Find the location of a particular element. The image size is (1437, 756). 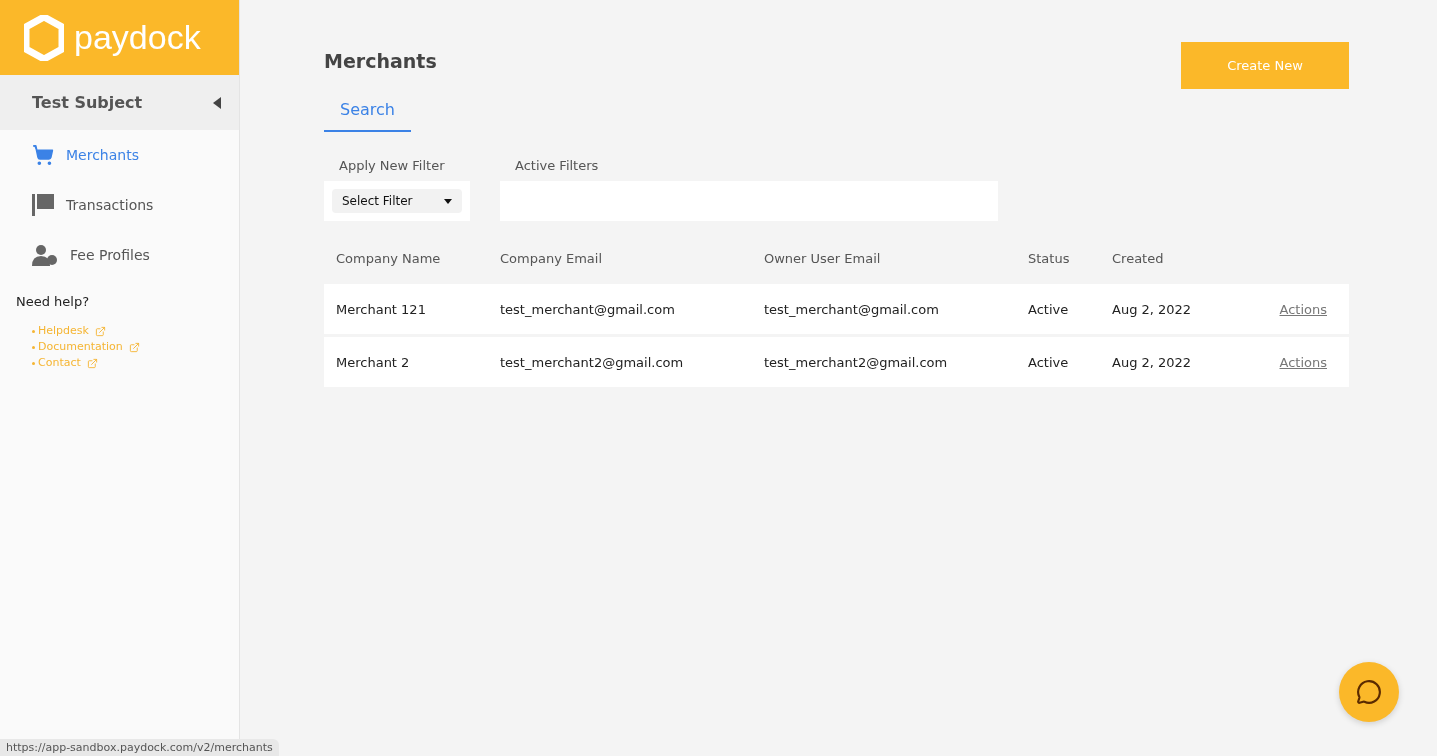

filter-dropdown: Select Filter is located at coordinates (397, 201).